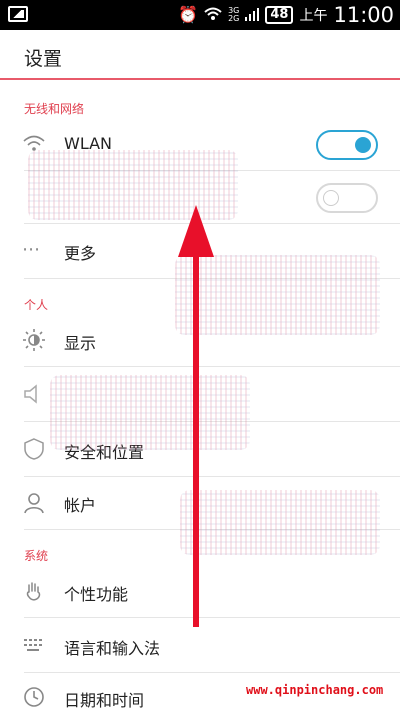 The width and height of the screenshot is (400, 713). What do you see at coordinates (347, 198) in the screenshot?
I see `bluetooth-toggle` at bounding box center [347, 198].